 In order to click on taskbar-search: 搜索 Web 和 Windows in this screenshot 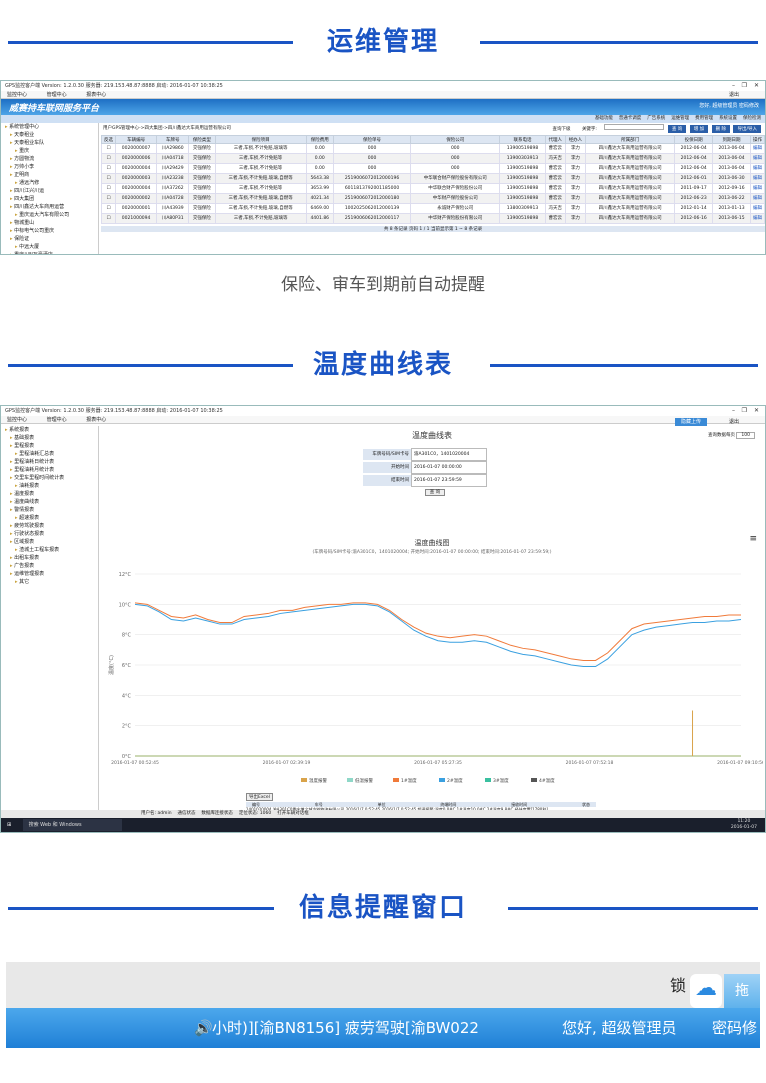, I will do `click(72, 825)`.